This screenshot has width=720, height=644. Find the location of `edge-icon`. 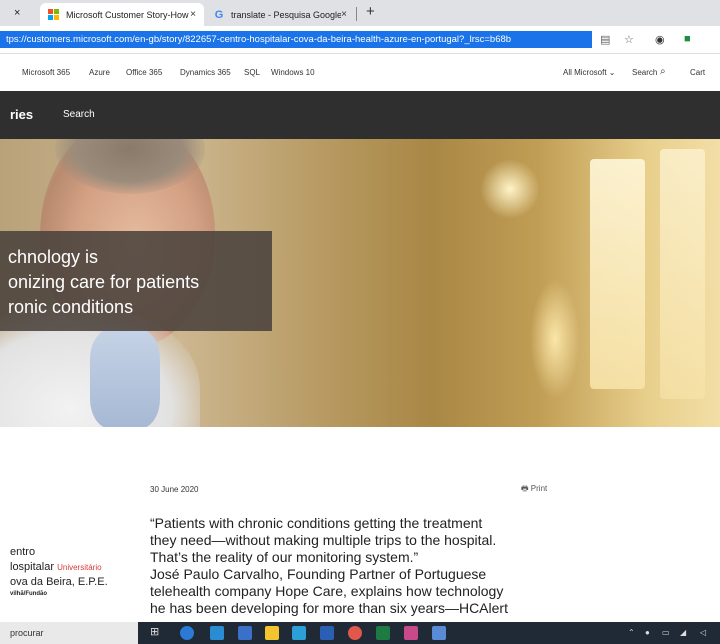

edge-icon is located at coordinates (187, 633).